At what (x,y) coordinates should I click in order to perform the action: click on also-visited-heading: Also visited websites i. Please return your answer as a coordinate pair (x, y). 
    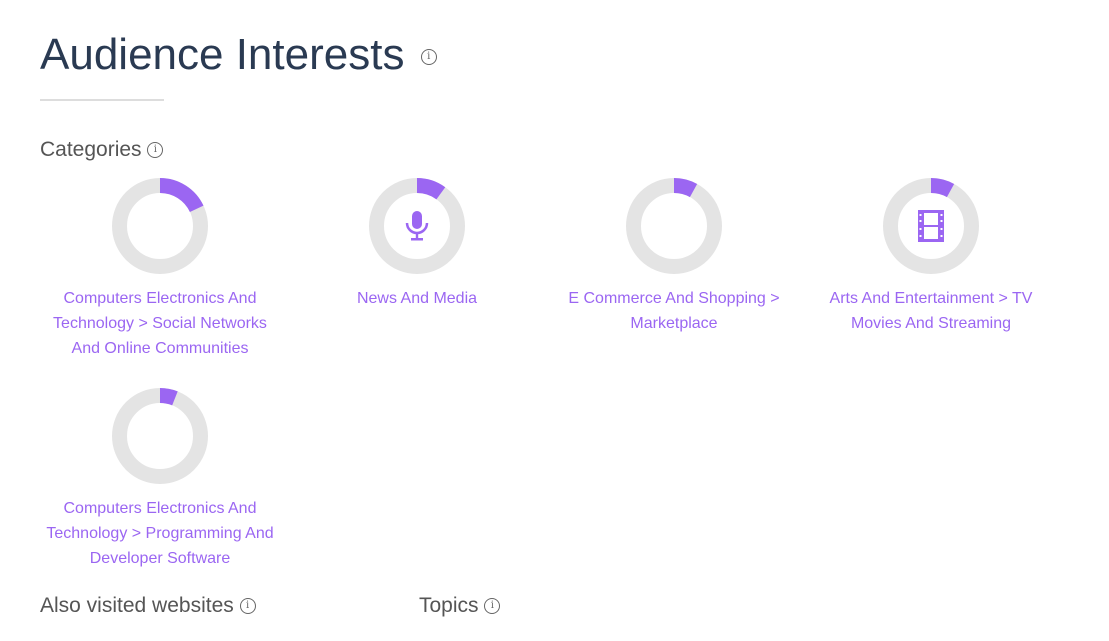
    Looking at the image, I should click on (148, 606).